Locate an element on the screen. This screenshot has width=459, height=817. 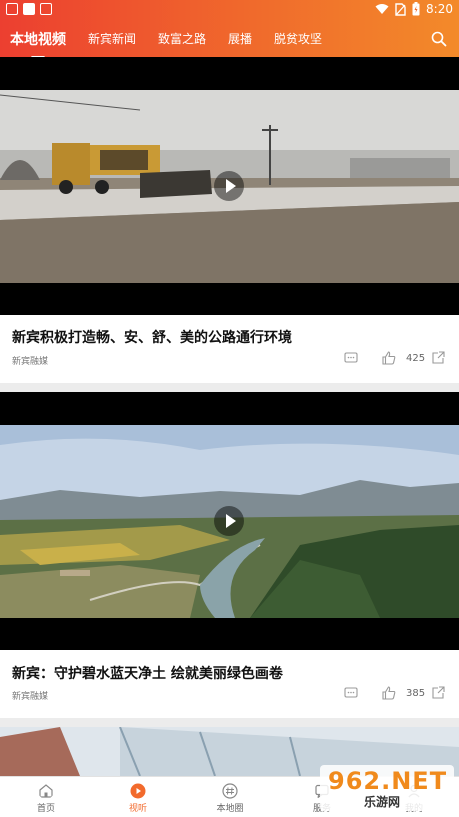
like-count: 385 is located at coordinates (416, 693).